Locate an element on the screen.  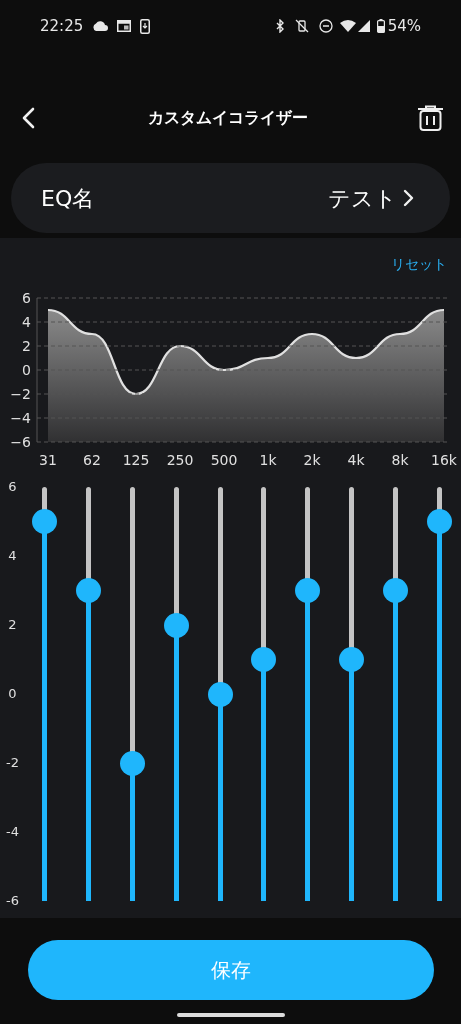
y-axis-label: −2 is located at coordinates (20, 394).